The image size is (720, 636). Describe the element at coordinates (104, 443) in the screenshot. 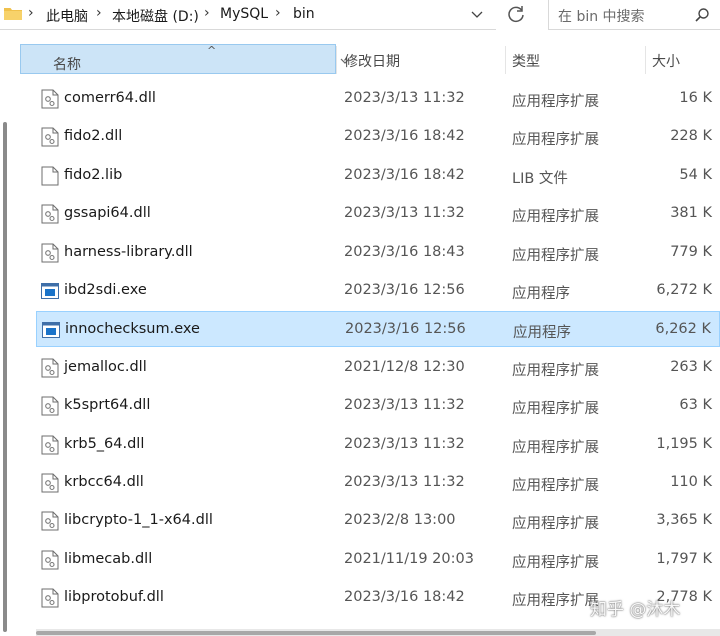

I see `file-name: krb5_64.dll` at that location.